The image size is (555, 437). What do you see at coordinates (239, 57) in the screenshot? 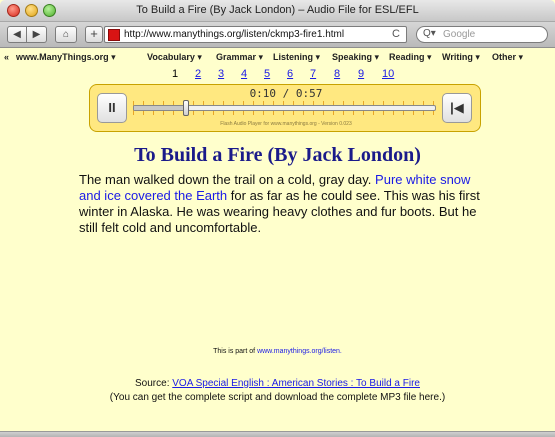
I see `nav-item-grammar: Grammar ▾` at bounding box center [239, 57].